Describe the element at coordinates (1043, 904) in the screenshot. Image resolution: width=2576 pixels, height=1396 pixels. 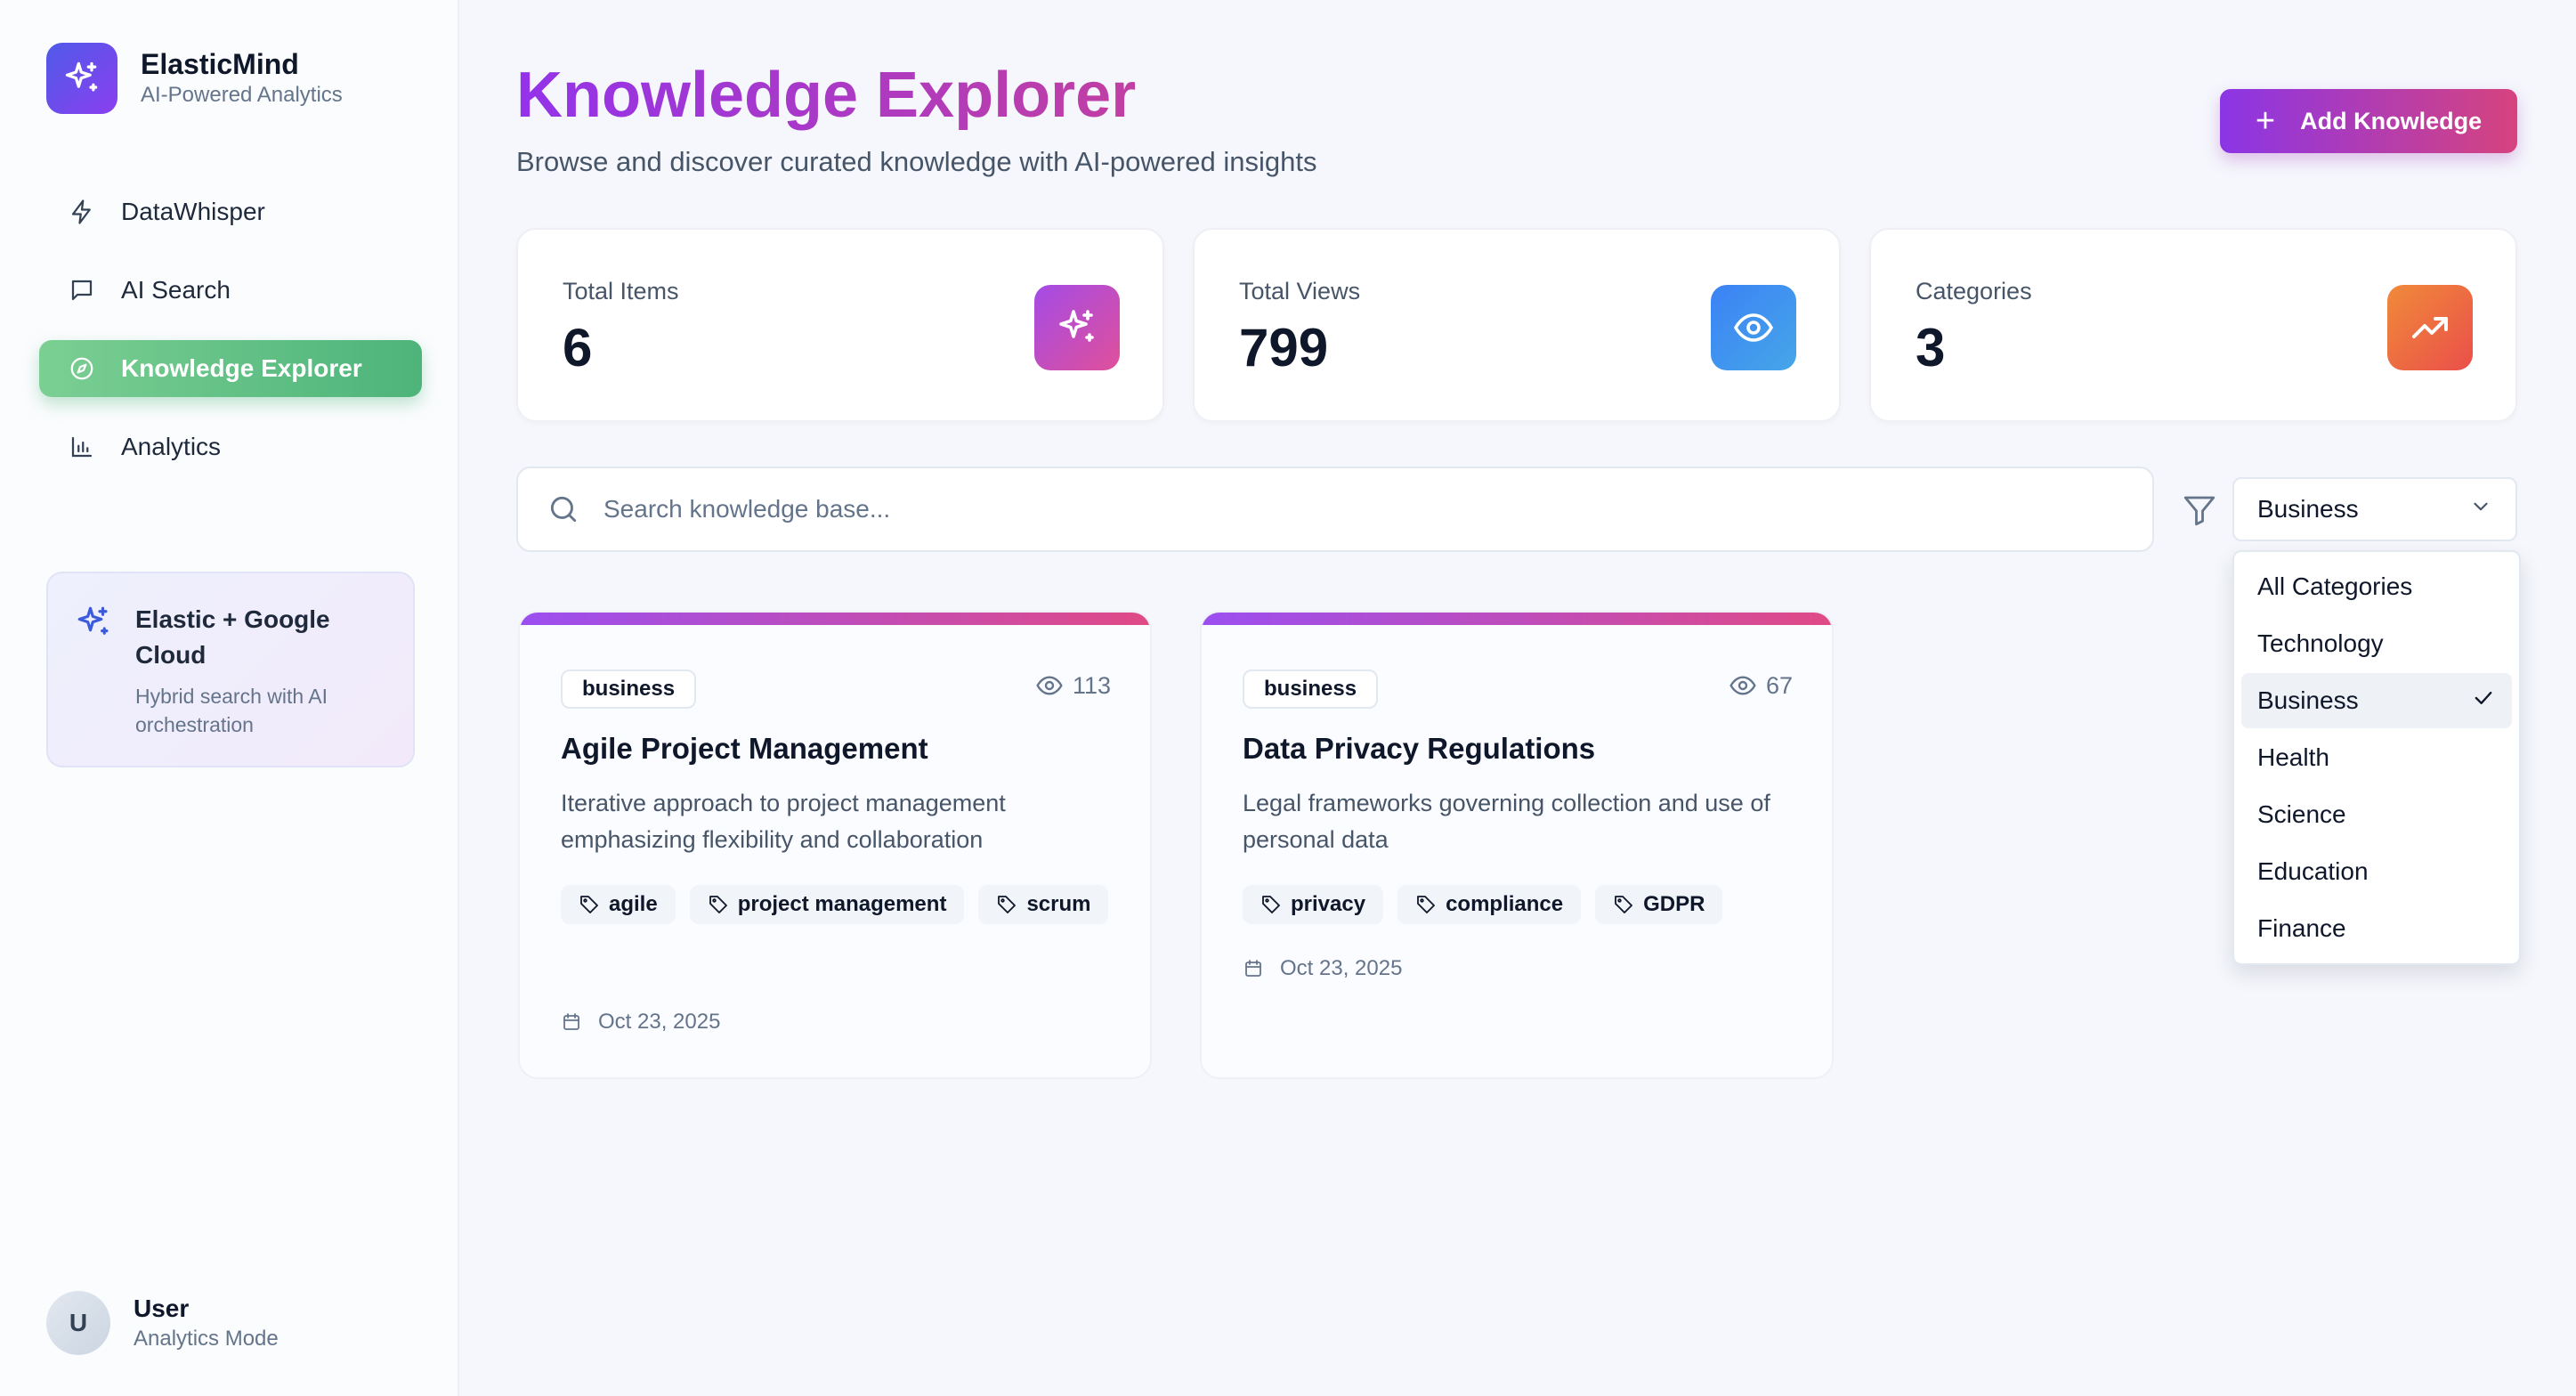
I see `tag: scrum` at that location.